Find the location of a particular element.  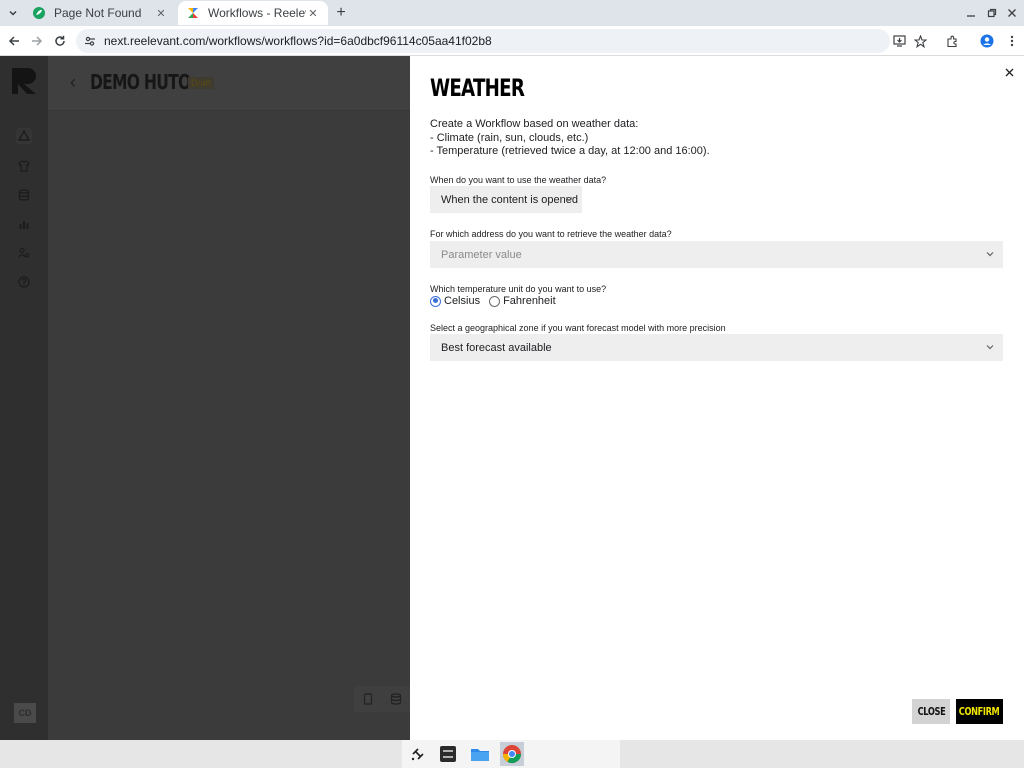

new-tab-plus-icon: + is located at coordinates (341, 13).